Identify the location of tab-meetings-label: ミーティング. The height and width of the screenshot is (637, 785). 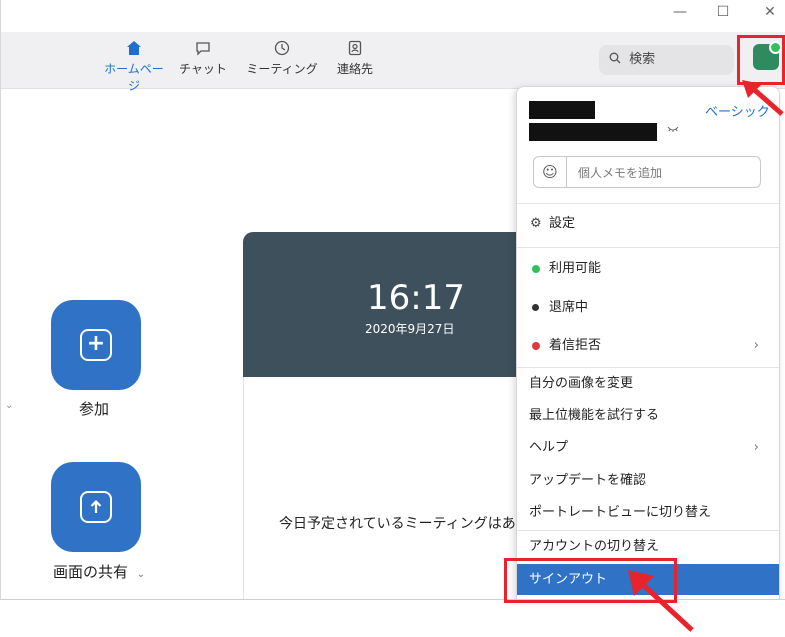
(282, 69).